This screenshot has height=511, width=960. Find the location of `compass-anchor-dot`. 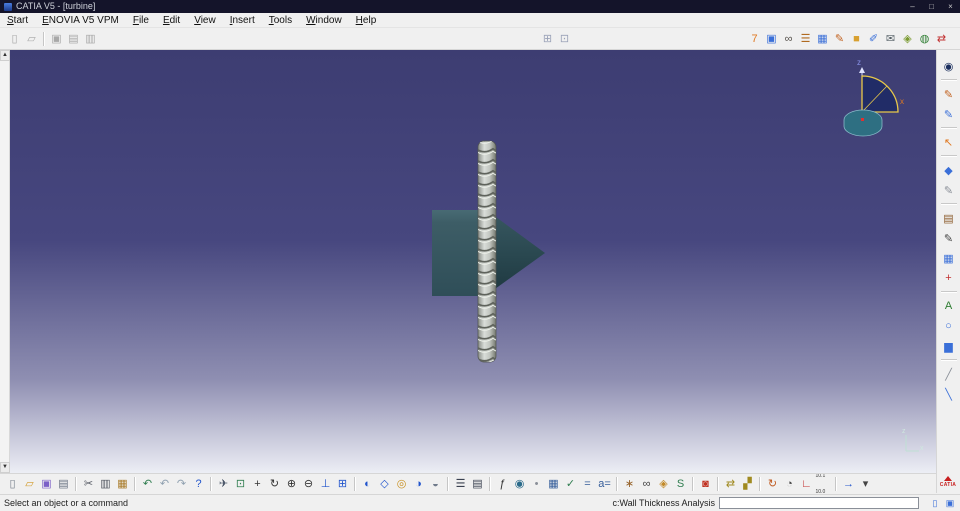

compass-anchor-dot is located at coordinates (862, 119).